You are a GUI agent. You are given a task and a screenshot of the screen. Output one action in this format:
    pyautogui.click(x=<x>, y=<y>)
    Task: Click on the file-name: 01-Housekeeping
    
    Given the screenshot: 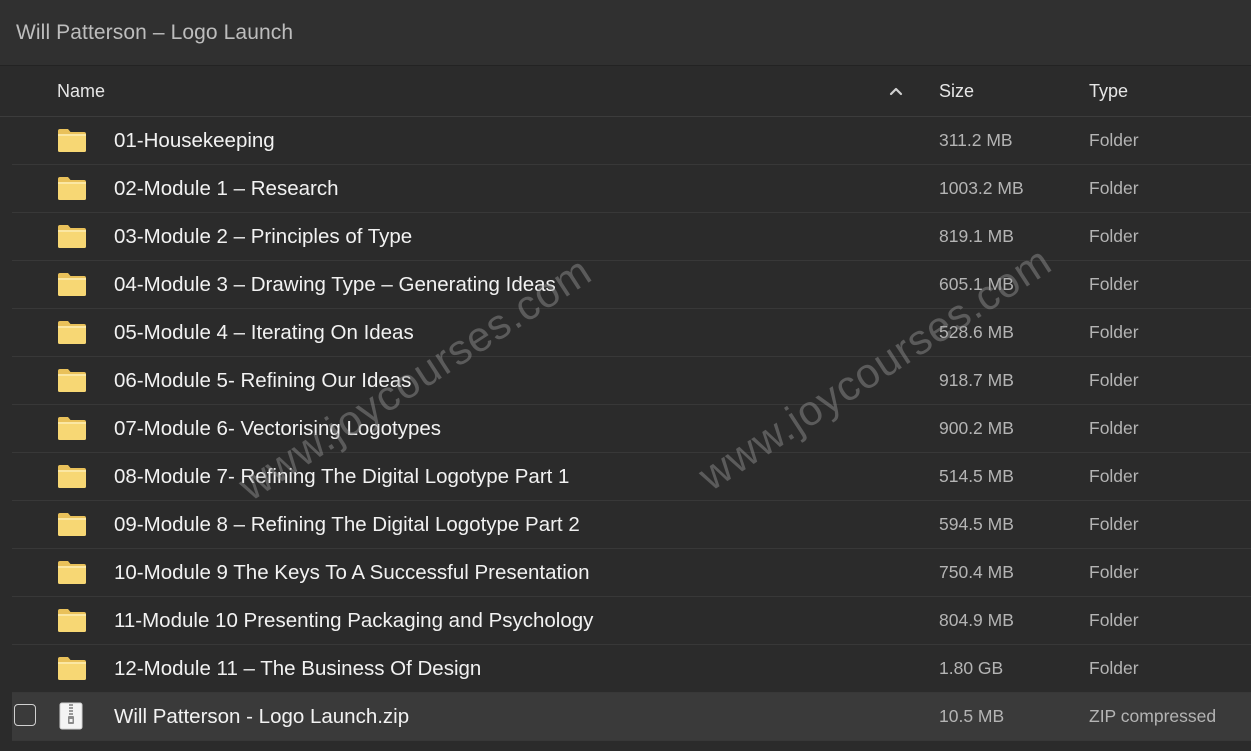 What is the action you would take?
    pyautogui.click(x=194, y=140)
    